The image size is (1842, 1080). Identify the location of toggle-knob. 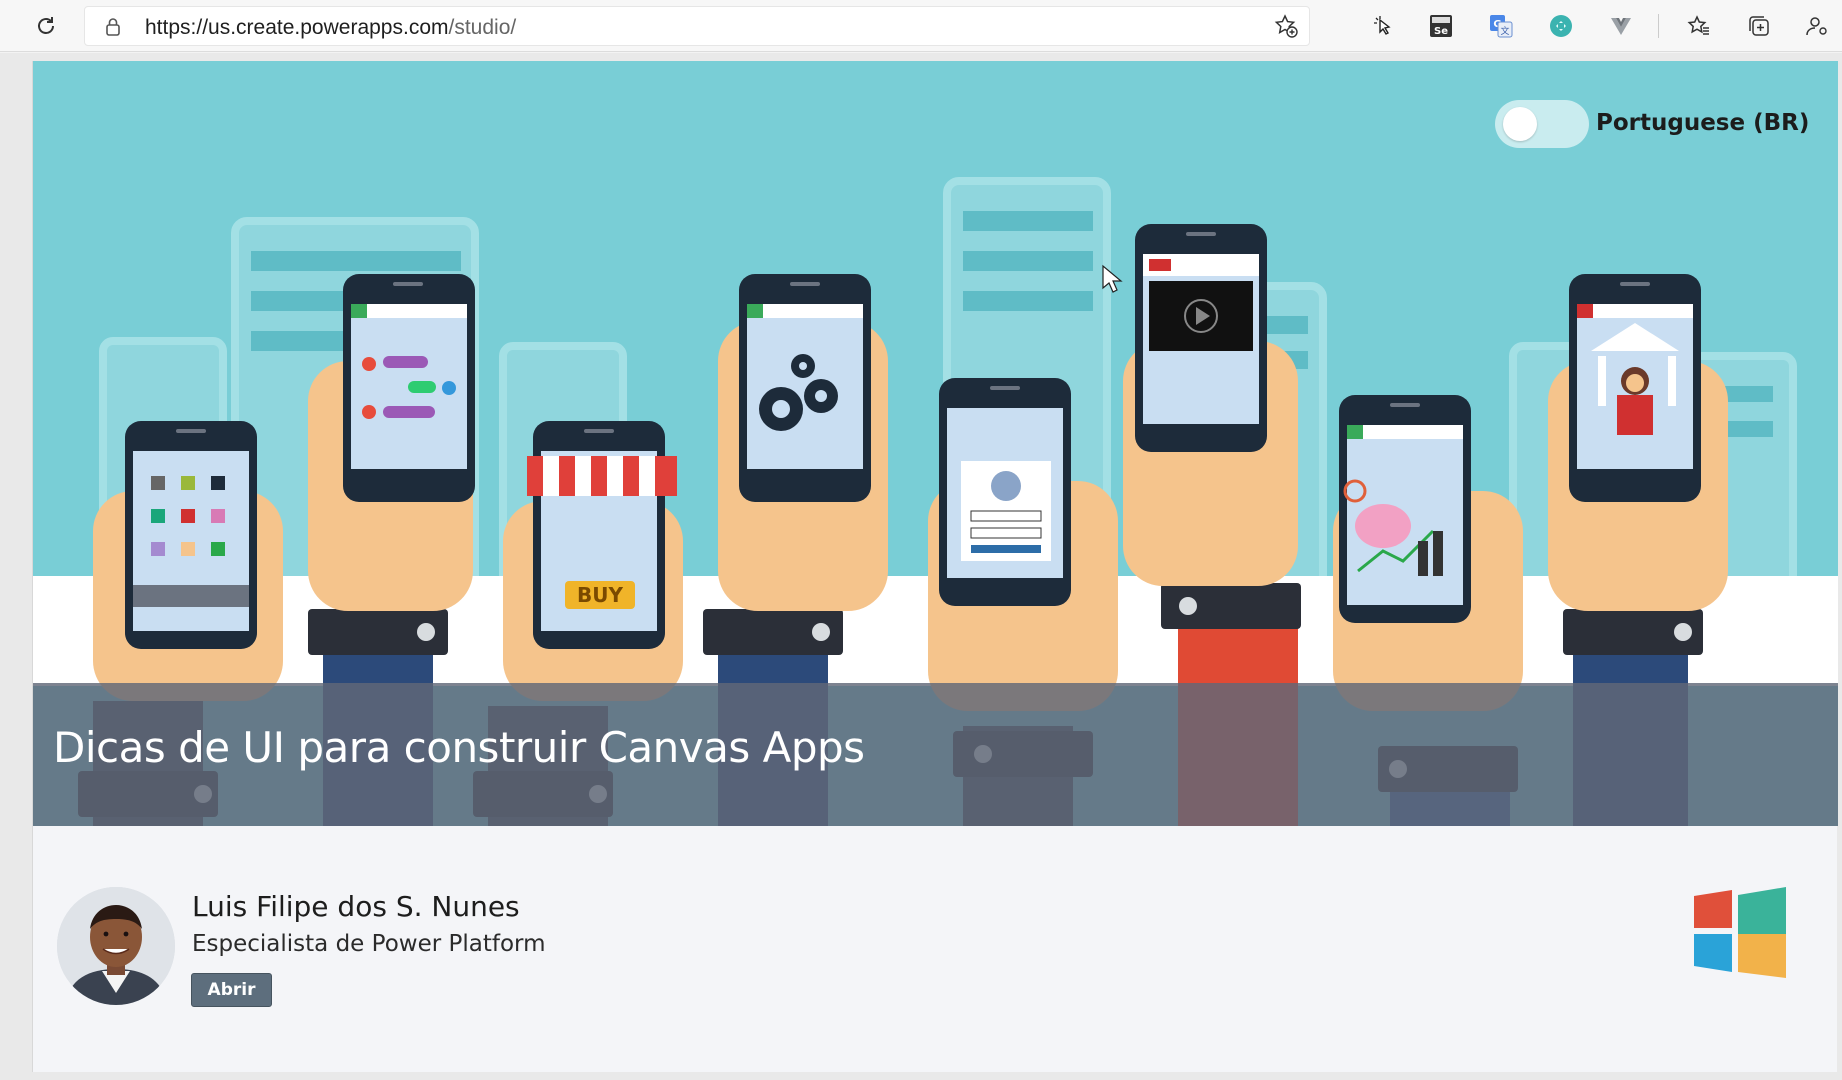
(1520, 124).